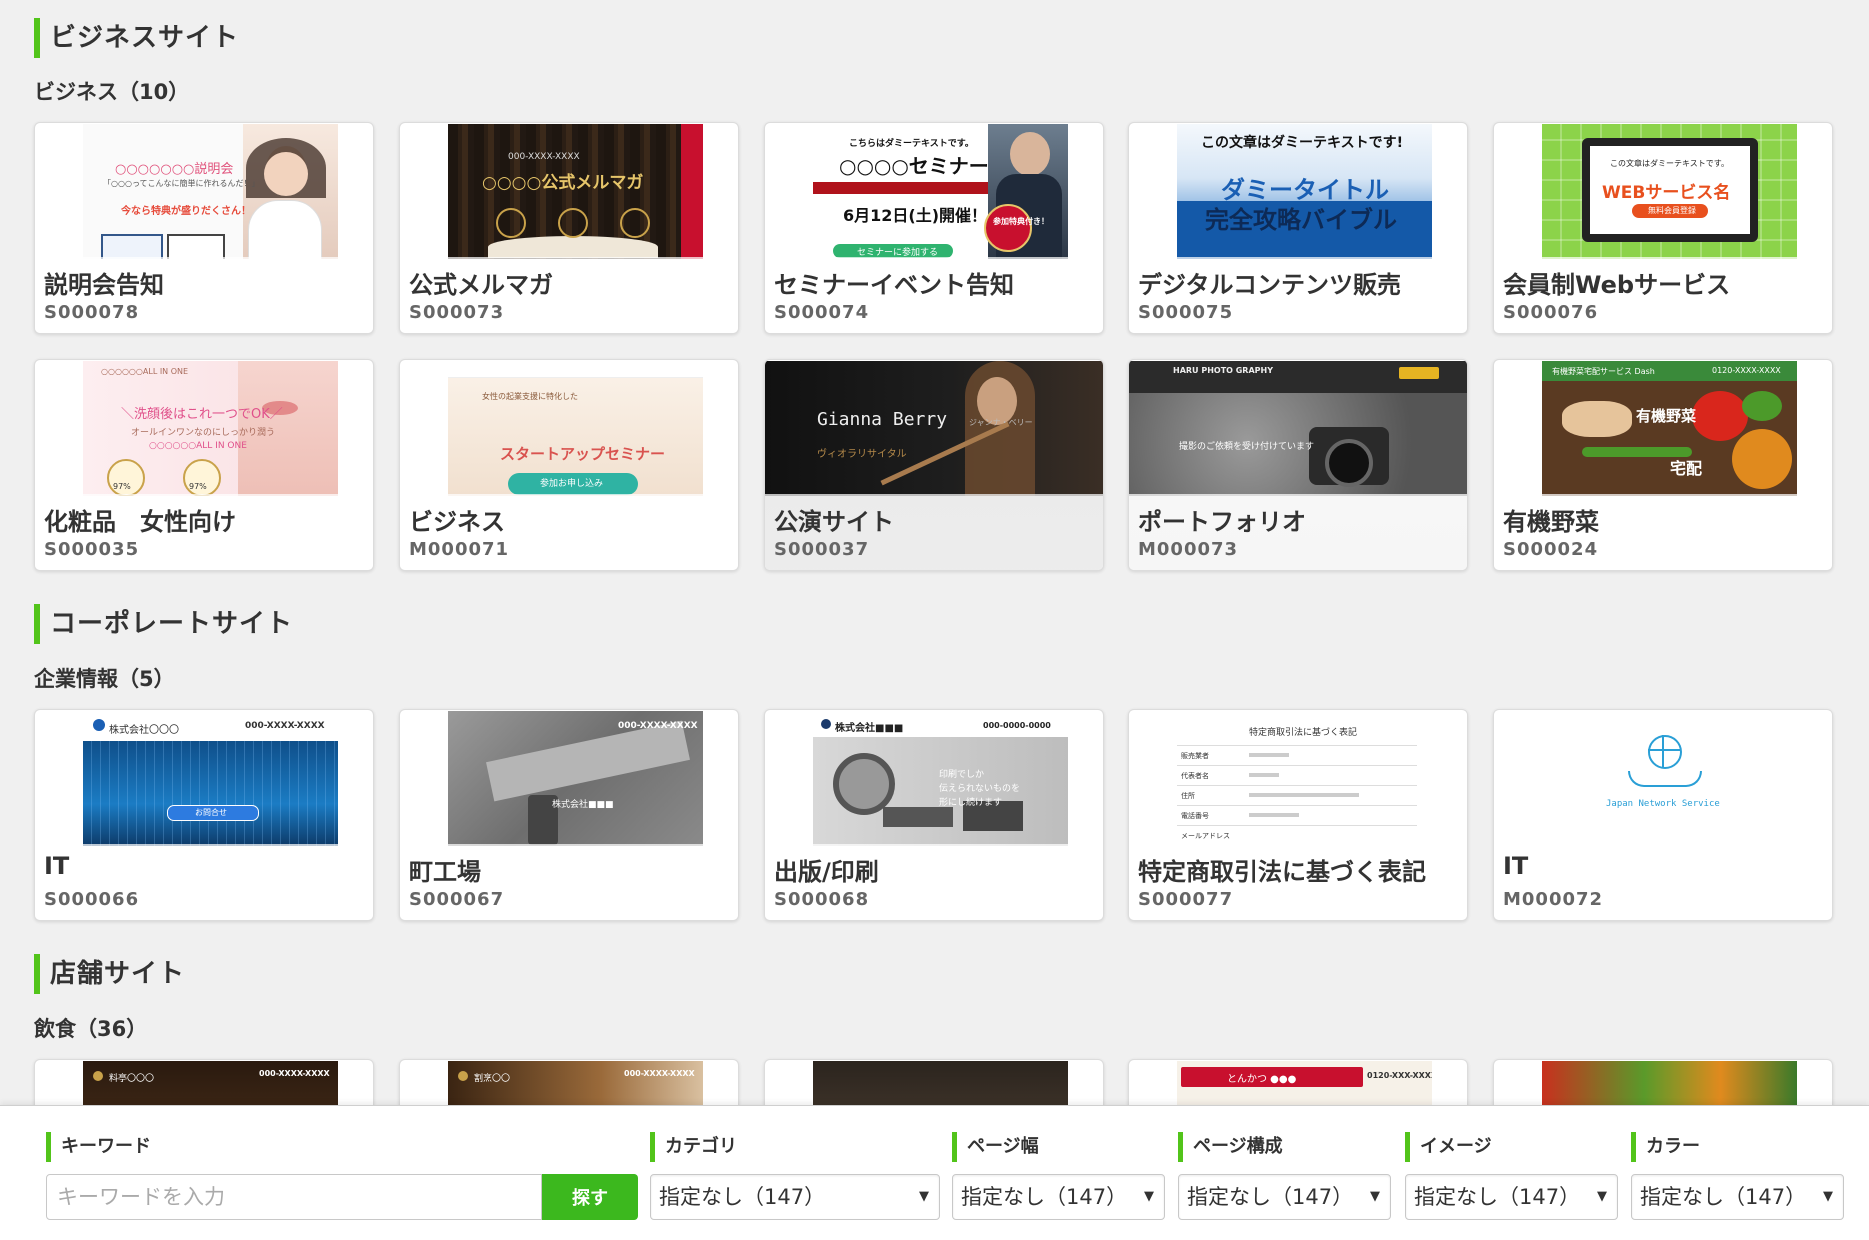  Describe the element at coordinates (862, 454) in the screenshot. I see `thumbnail-text: ヴィオラリサイタル` at that location.